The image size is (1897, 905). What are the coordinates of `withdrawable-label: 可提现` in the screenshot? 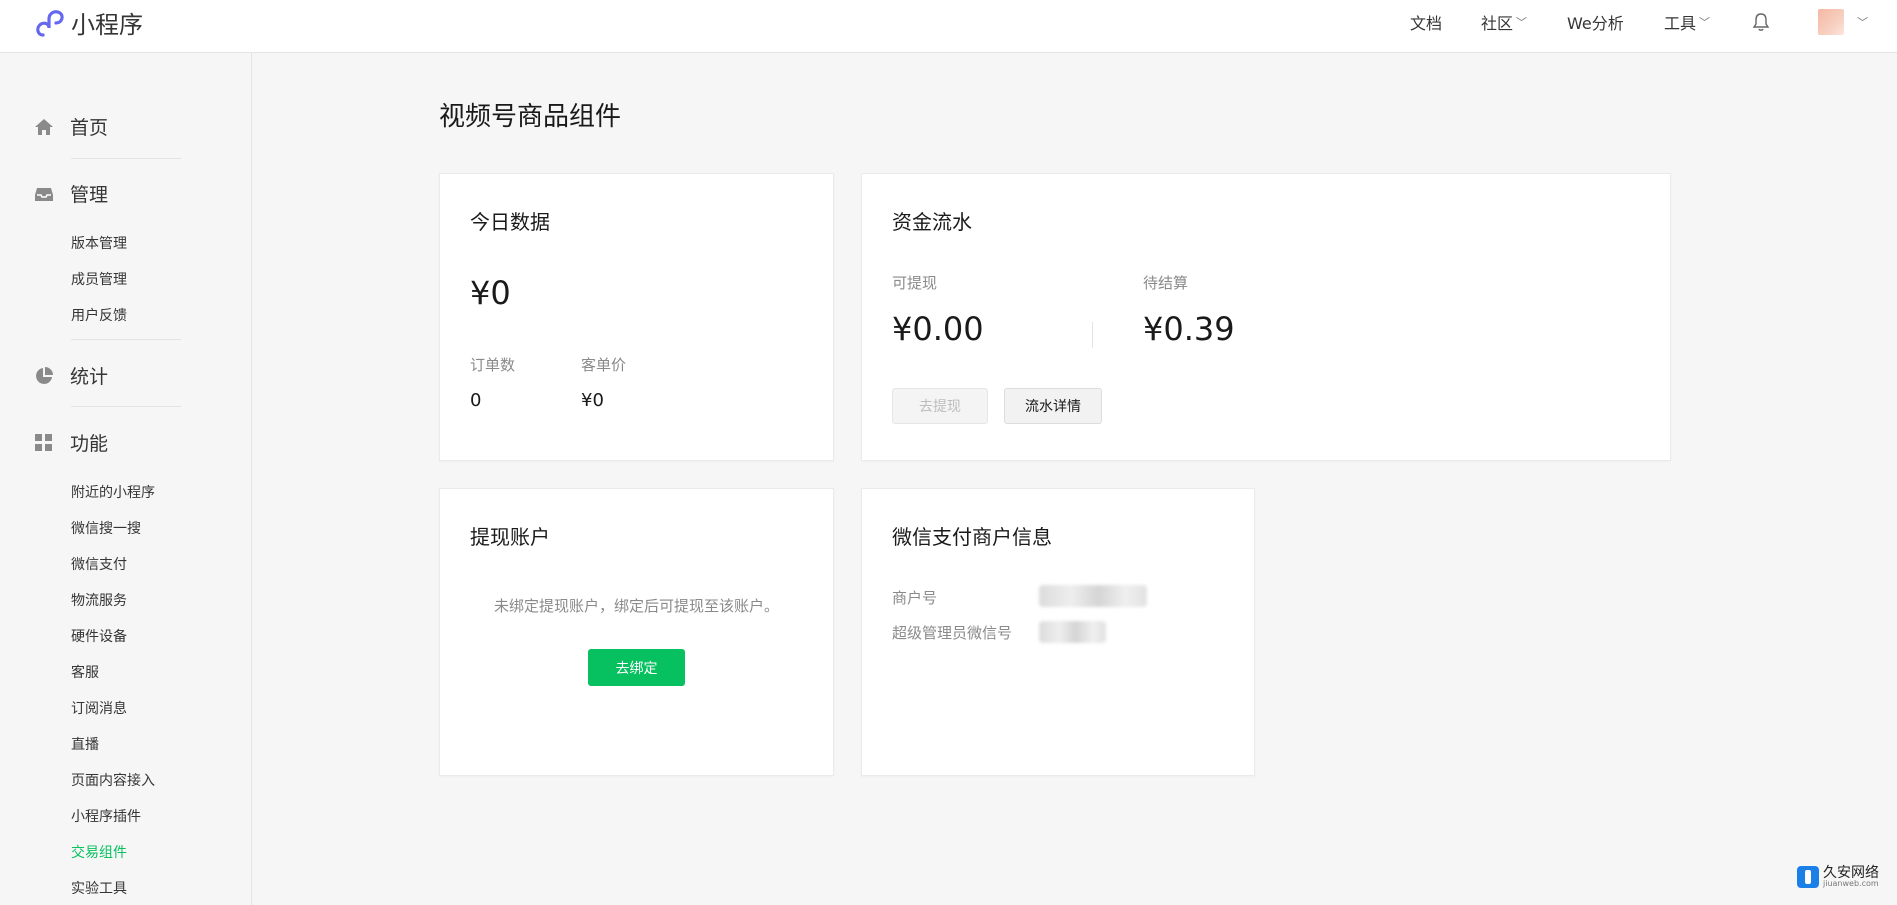 It's located at (915, 283).